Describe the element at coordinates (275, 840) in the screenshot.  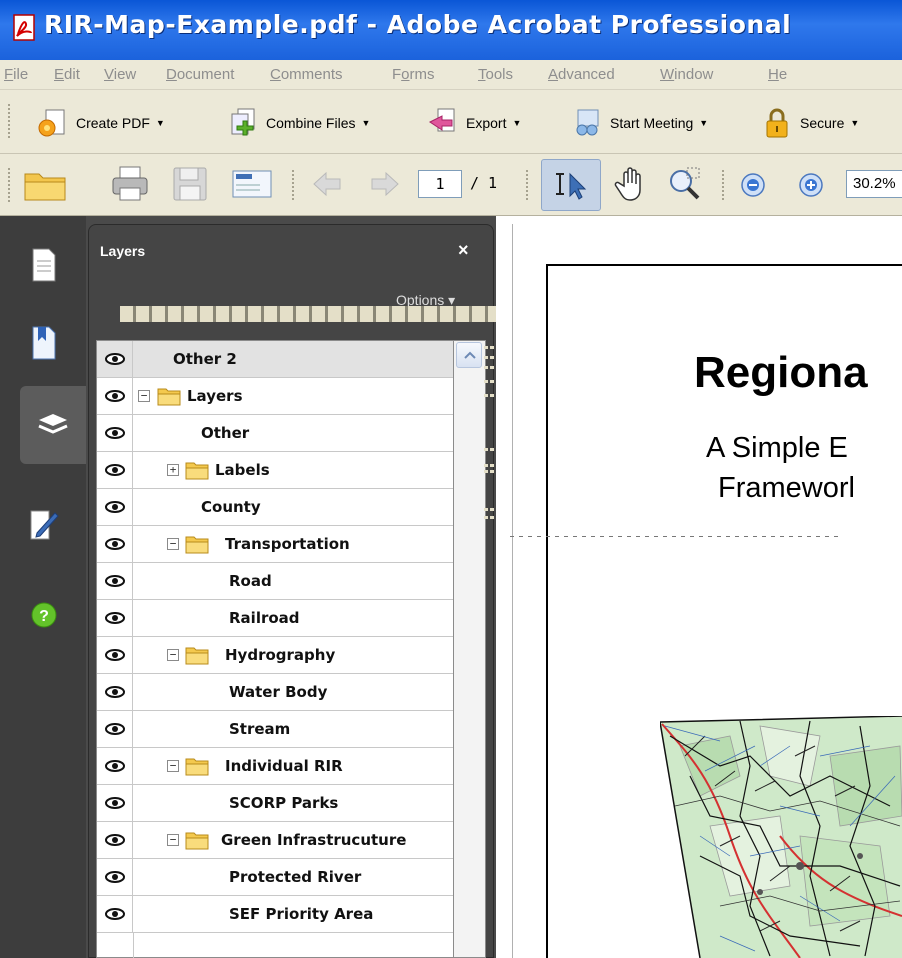
I see `layer-row-green-infrastructure: − Green Infrastrucuture` at that location.